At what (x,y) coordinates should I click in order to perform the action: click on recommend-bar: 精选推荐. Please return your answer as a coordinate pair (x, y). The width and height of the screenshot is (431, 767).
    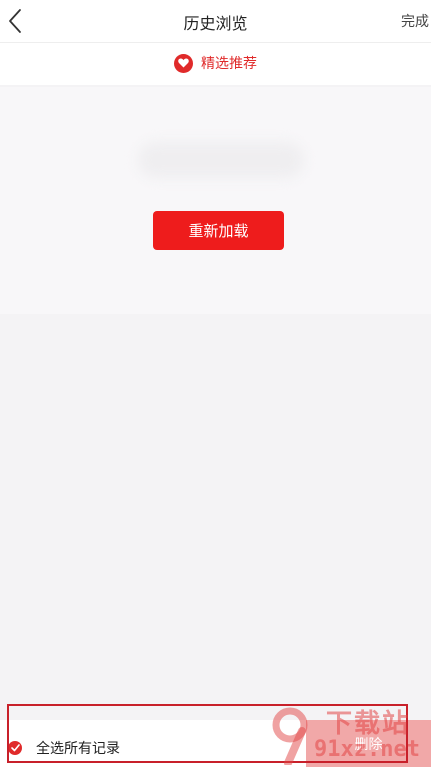
    Looking at the image, I should click on (215, 64).